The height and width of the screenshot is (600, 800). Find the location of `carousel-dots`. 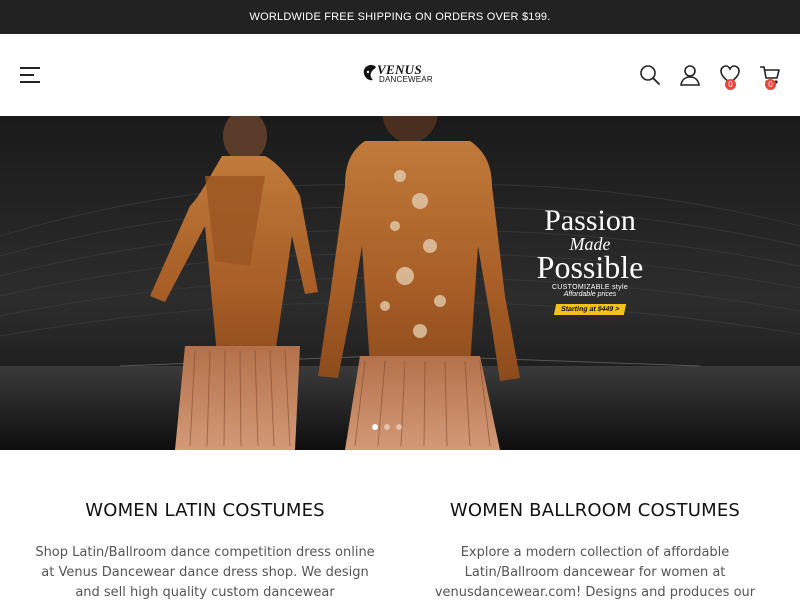

carousel-dots is located at coordinates (387, 427).